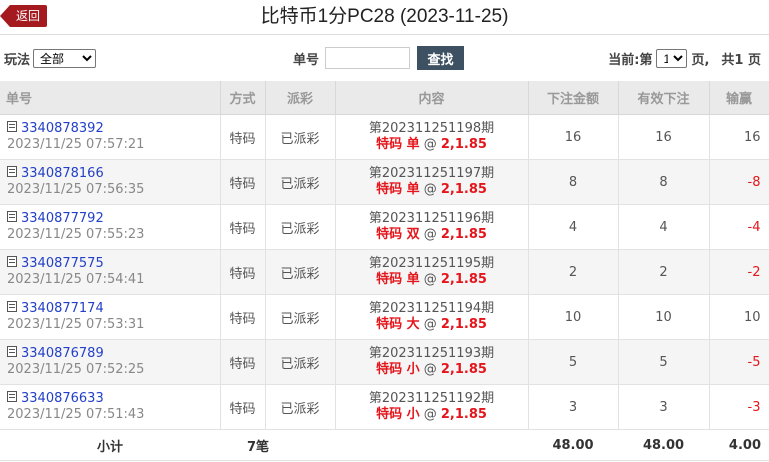 The image size is (769, 462). What do you see at coordinates (398, 234) in the screenshot?
I see `bet-type: 特码 双` at bounding box center [398, 234].